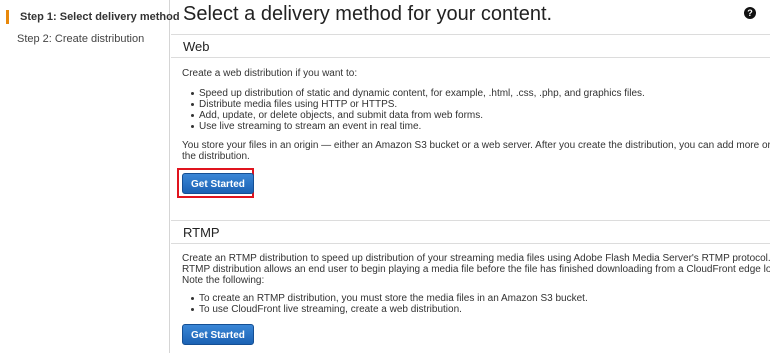 The width and height of the screenshot is (770, 353). Describe the element at coordinates (196, 46) in the screenshot. I see `web-section-title: Web` at that location.